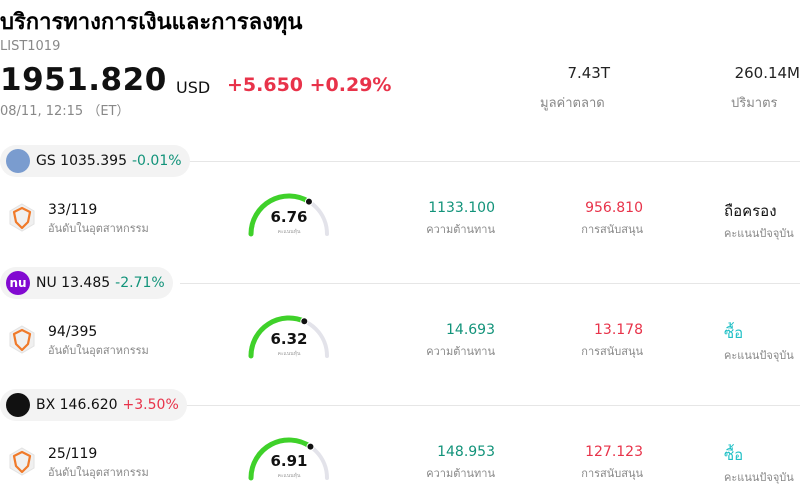 Image resolution: width=800 pixels, height=499 pixels. Describe the element at coordinates (309, 85) in the screenshot. I see `price-change: +5.650 +0.29%` at that location.